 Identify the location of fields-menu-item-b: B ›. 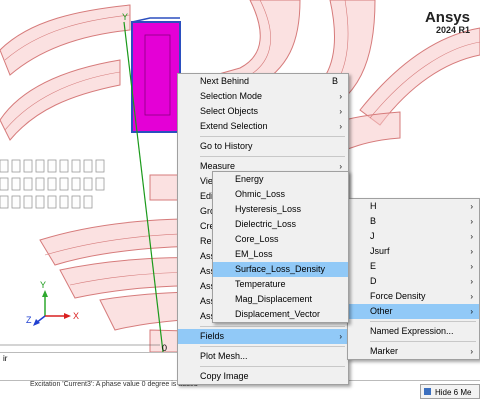
(413, 221).